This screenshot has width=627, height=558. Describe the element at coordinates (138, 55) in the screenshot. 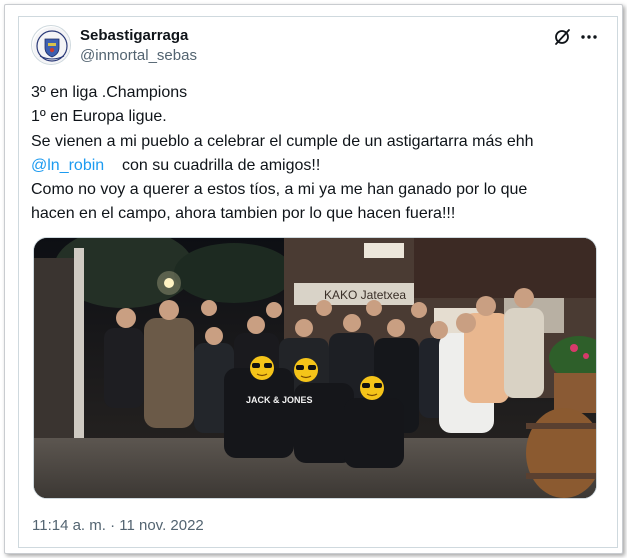

I see `user-handle: @inmortal_sebas` at that location.